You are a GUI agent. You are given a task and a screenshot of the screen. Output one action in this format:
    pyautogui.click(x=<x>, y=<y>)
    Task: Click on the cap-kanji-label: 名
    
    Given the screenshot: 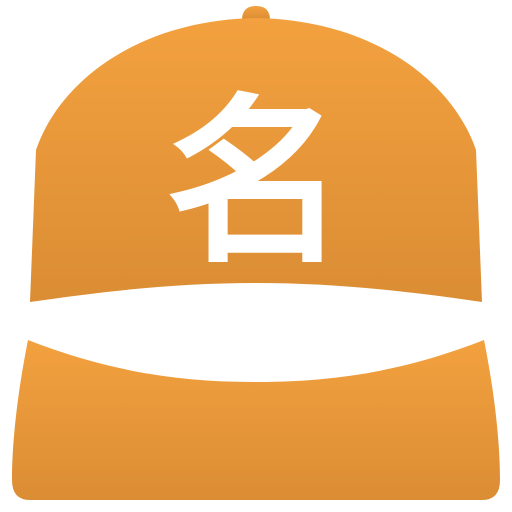 What is the action you would take?
    pyautogui.click(x=255, y=183)
    